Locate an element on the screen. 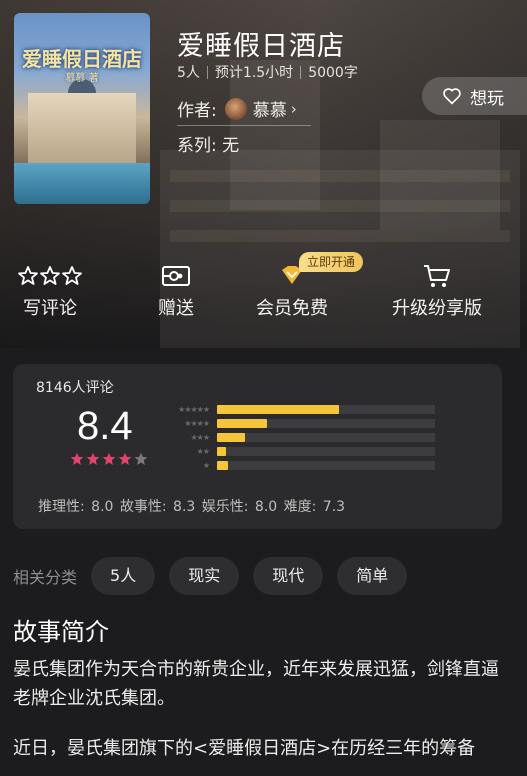 This screenshot has height=776, width=527. series-info: 系列: 无 is located at coordinates (208, 143).